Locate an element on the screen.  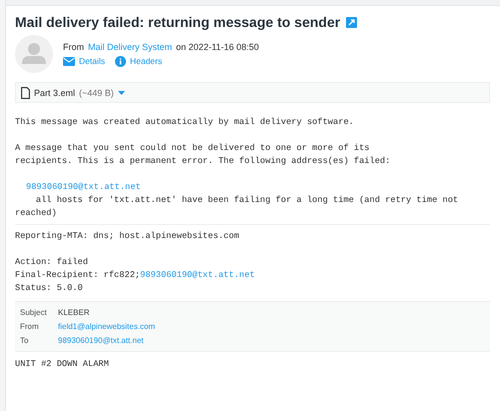
sender-link: Mail Delivery System is located at coordinates (130, 47).